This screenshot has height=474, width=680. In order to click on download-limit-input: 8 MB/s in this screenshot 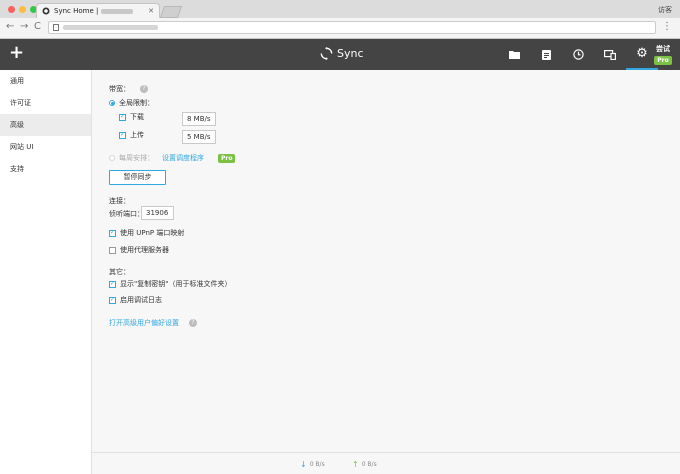, I will do `click(199, 119)`.